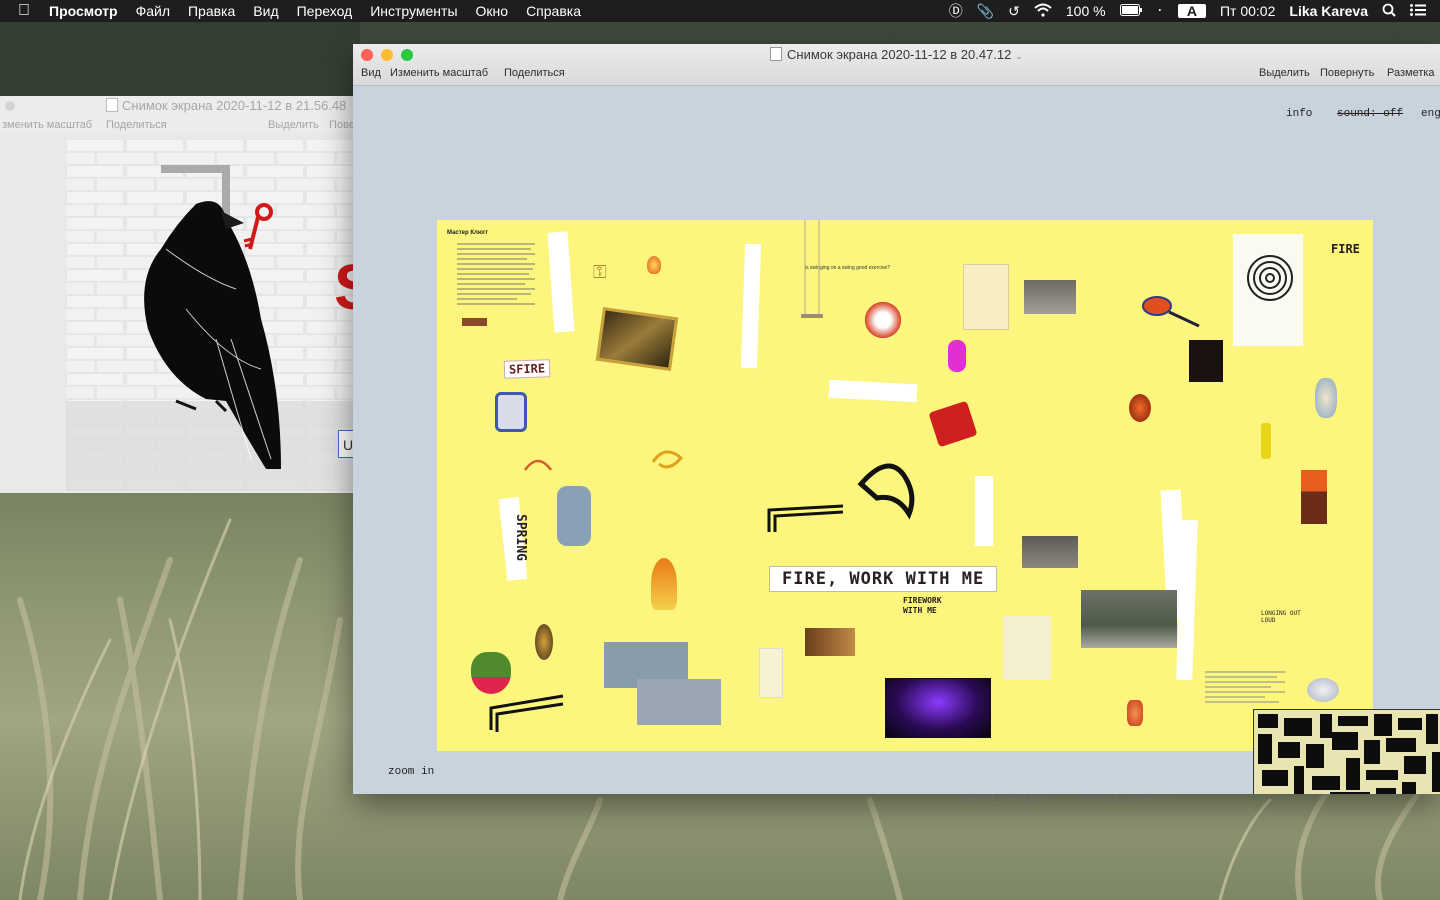 This screenshot has height=900, width=1440. Describe the element at coordinates (1050, 297) in the screenshot. I see `room-photo` at that location.